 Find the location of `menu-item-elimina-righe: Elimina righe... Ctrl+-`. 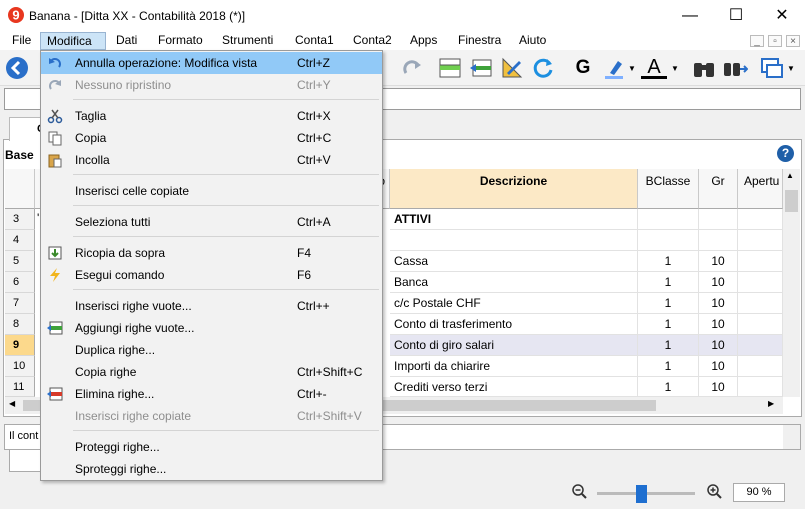

menu-item-elimina-righe: Elimina righe... Ctrl+- is located at coordinates (211, 394).